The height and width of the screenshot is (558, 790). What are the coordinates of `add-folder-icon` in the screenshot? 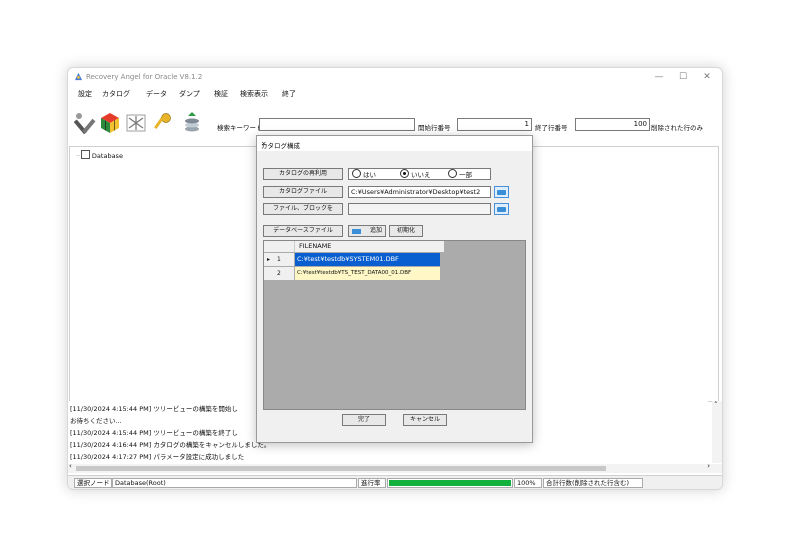 It's located at (356, 231).